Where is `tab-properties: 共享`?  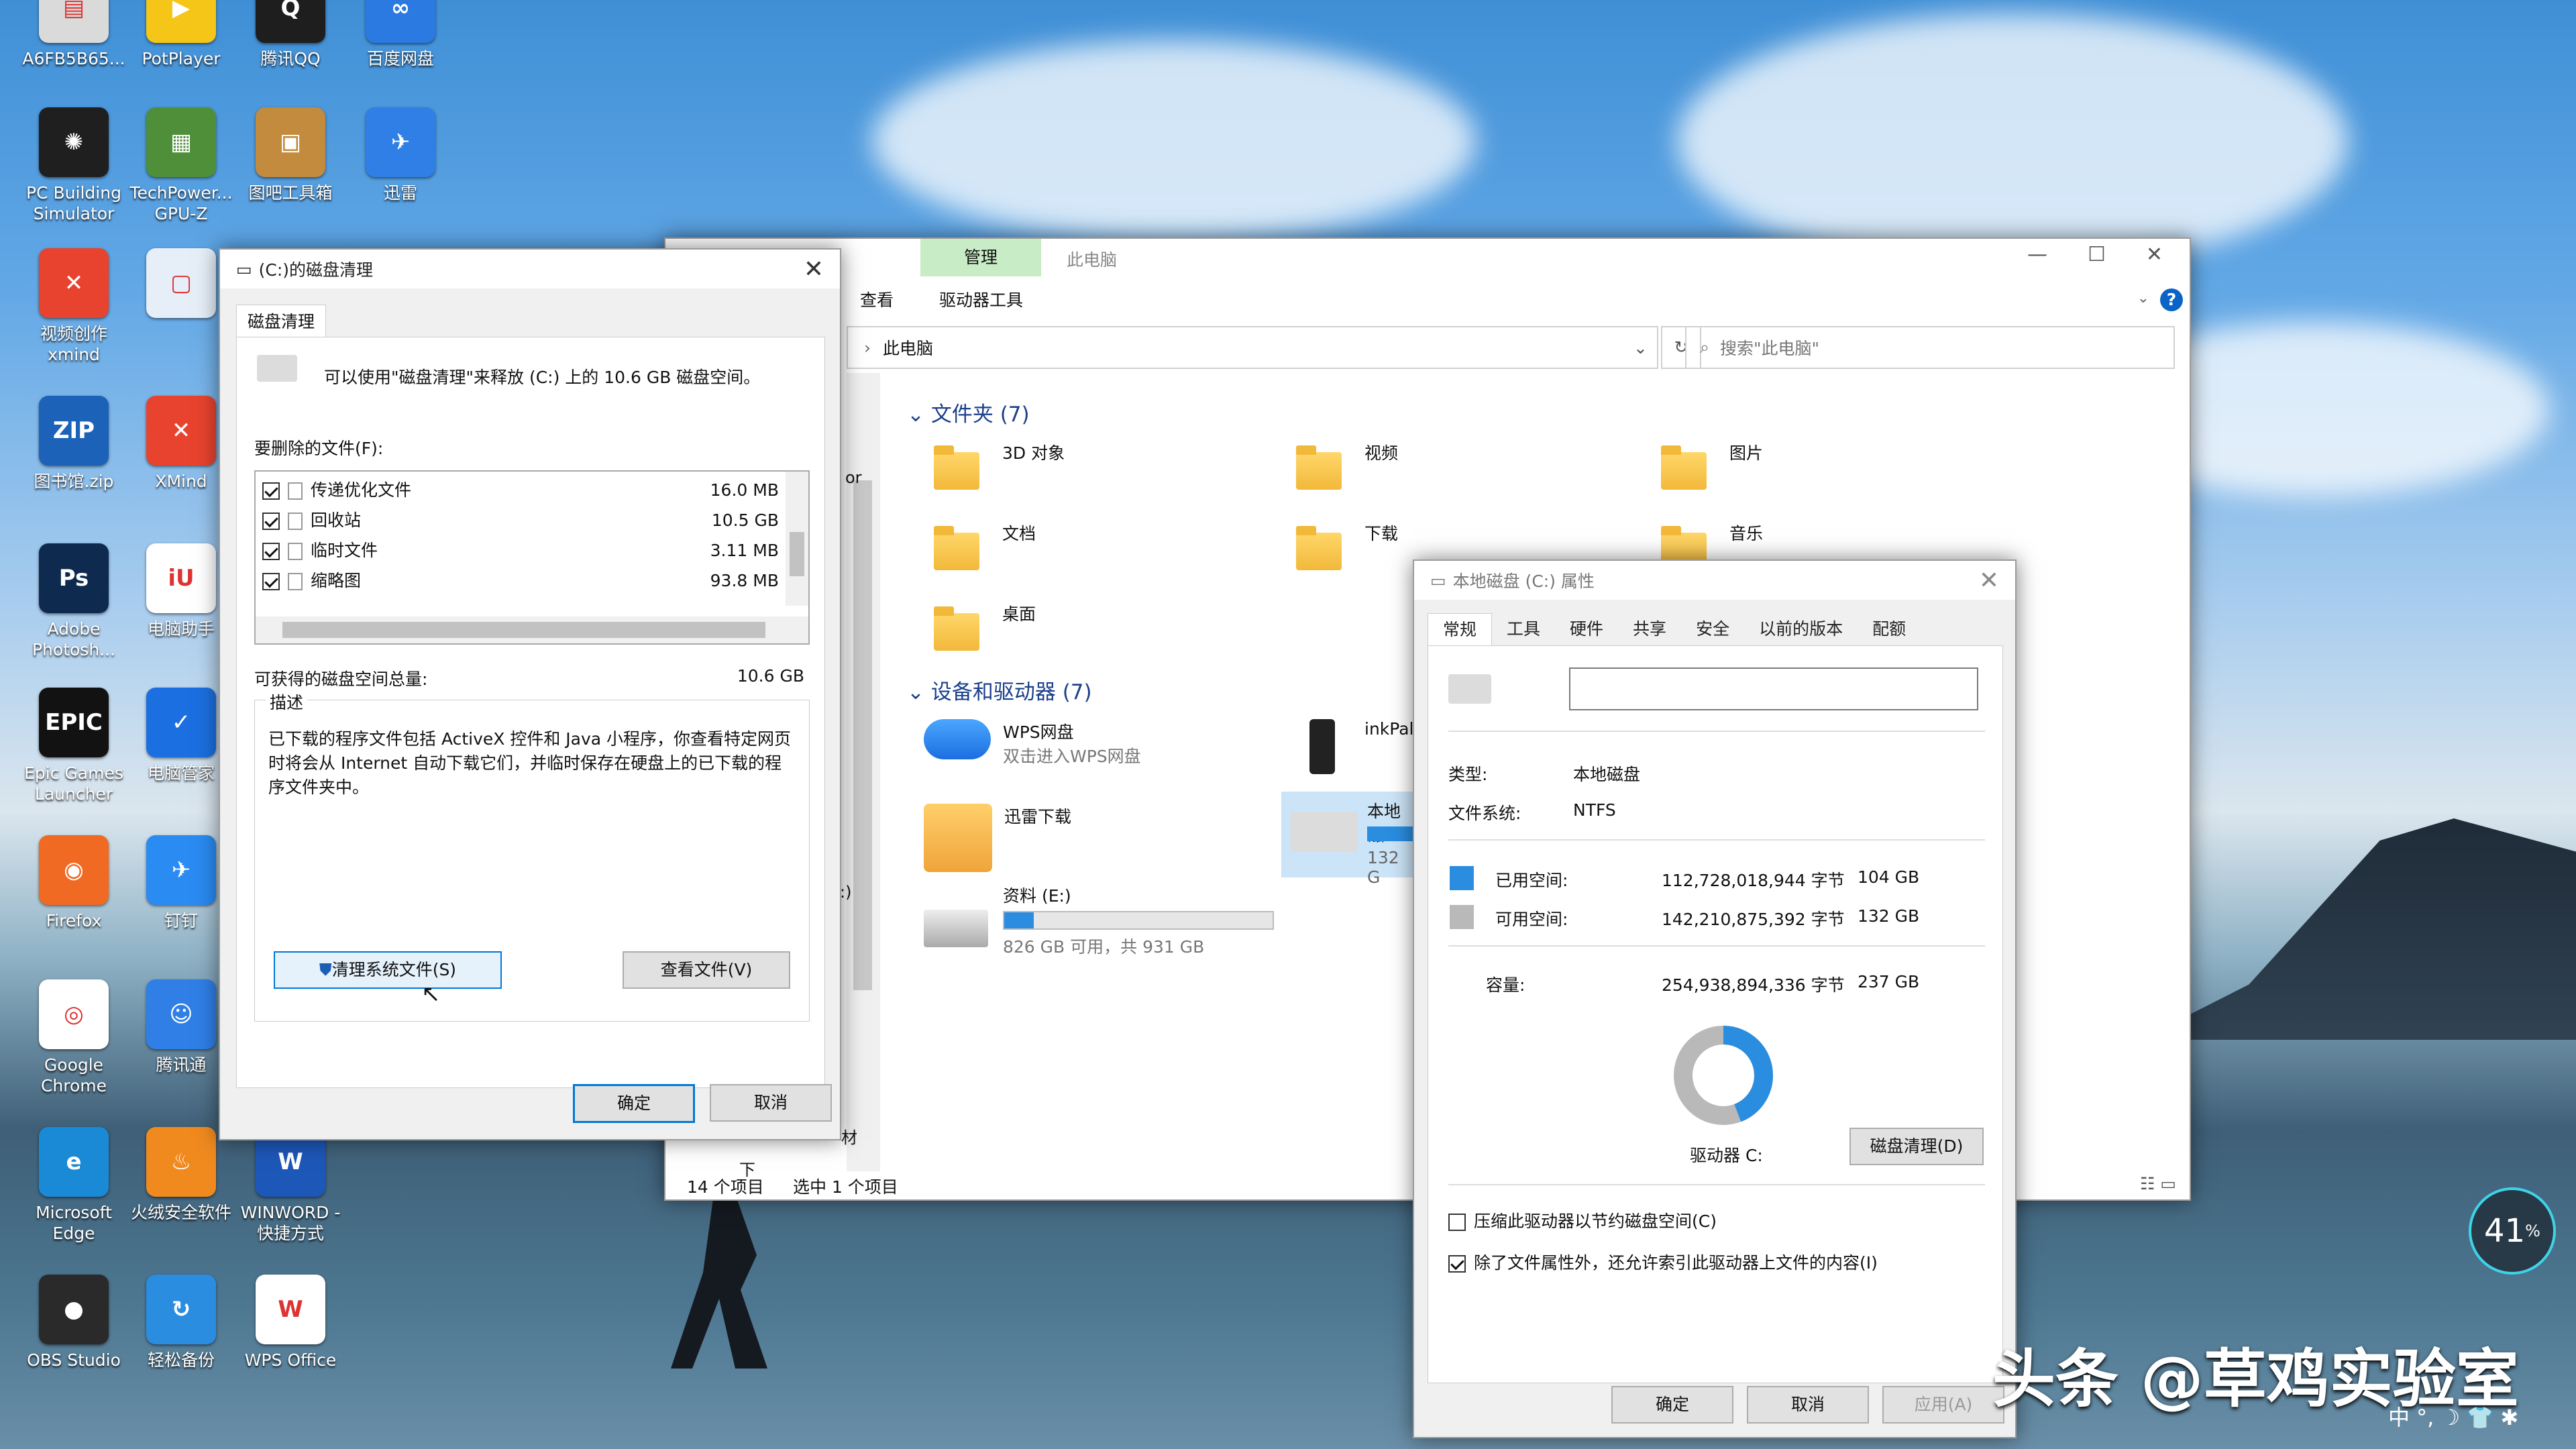
tab-properties: 共享 is located at coordinates (1649, 629).